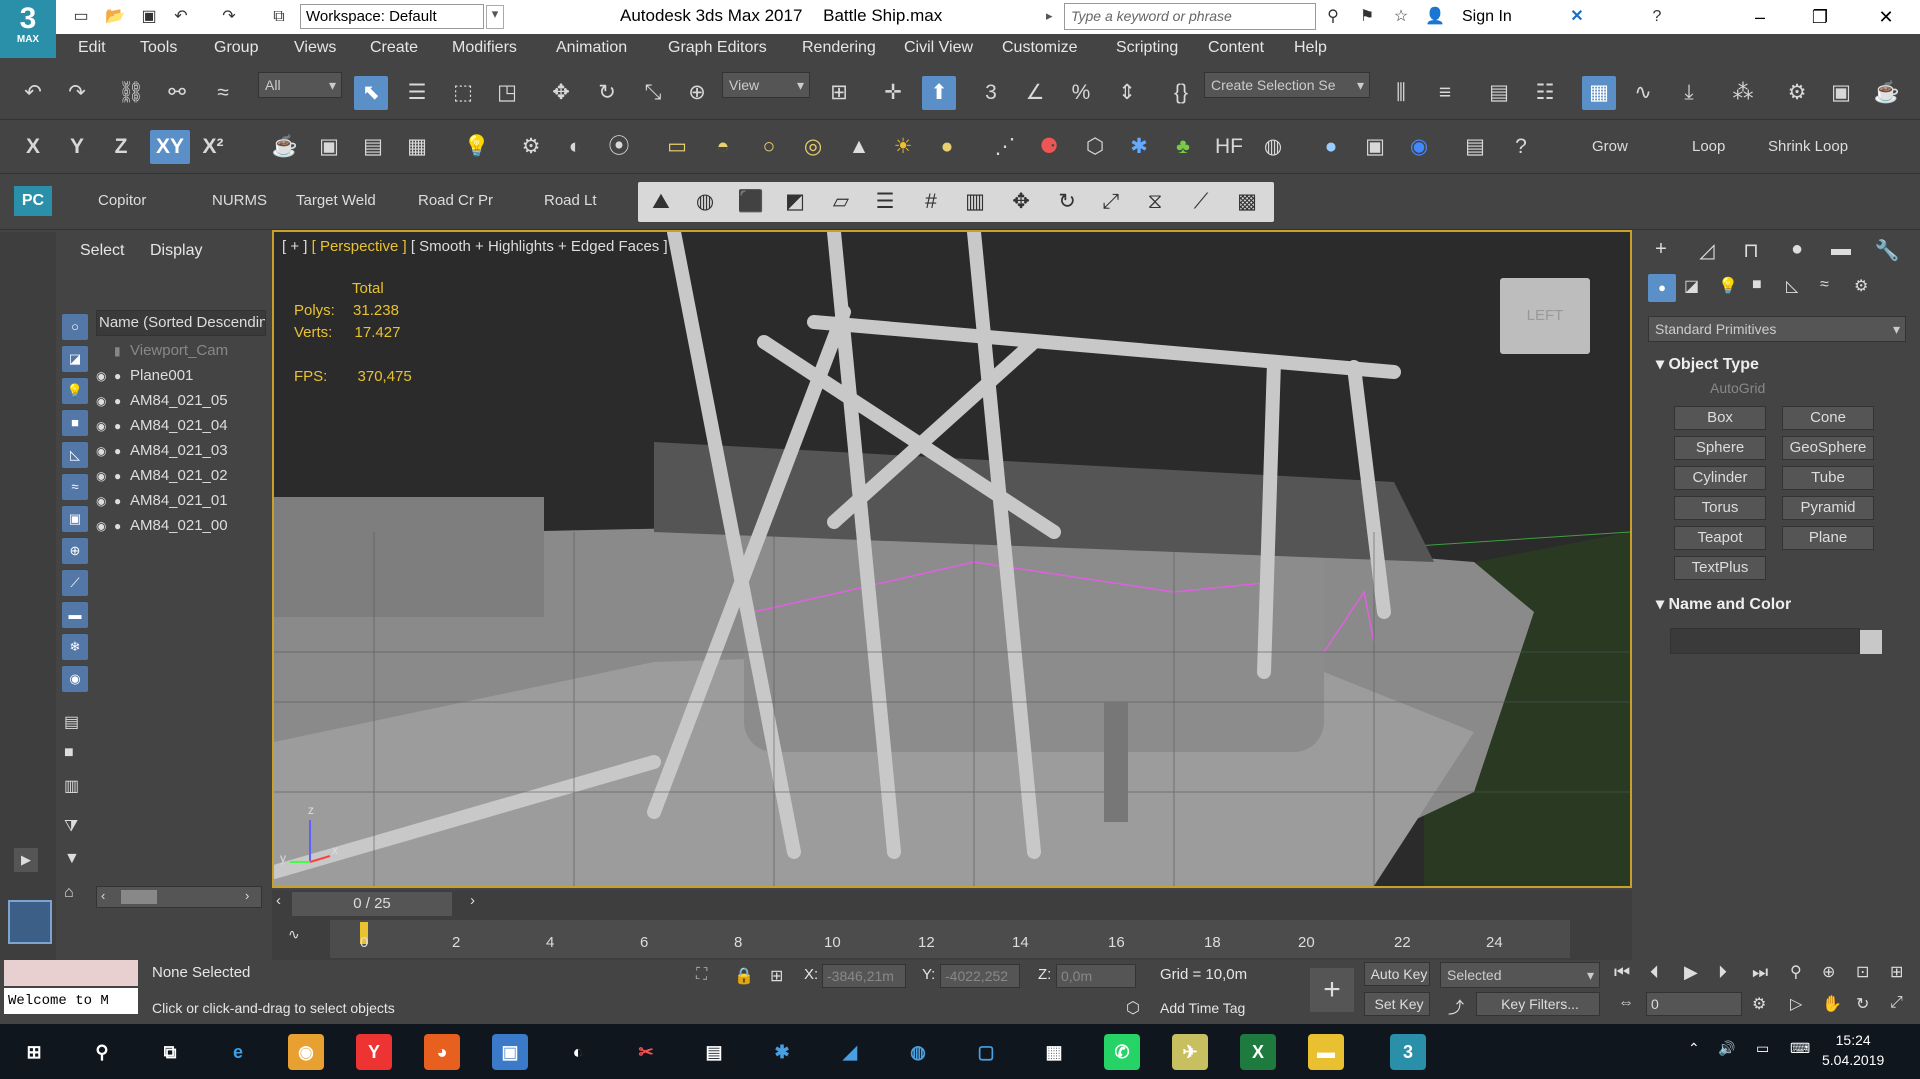 The image size is (1920, 1079). Describe the element at coordinates (394, 48) in the screenshot. I see `menu-create: Create` at that location.